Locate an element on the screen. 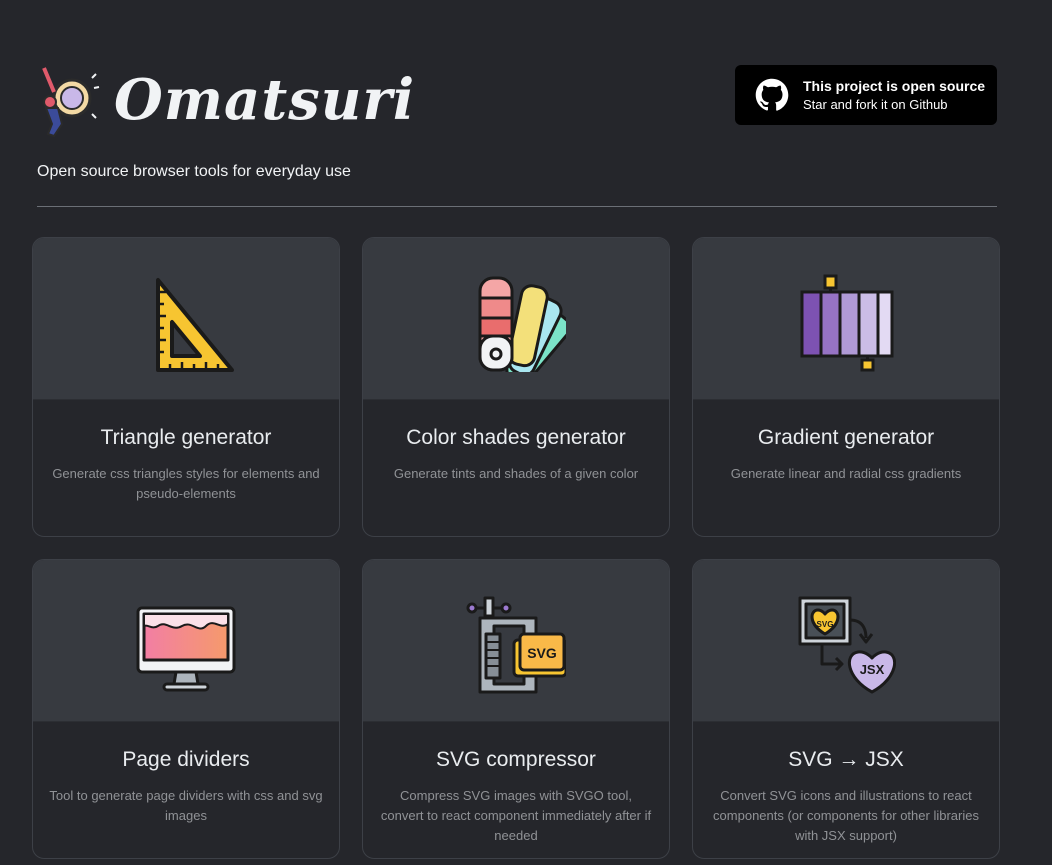 This screenshot has width=1052, height=865. card-title: Triangle generator is located at coordinates (186, 437).